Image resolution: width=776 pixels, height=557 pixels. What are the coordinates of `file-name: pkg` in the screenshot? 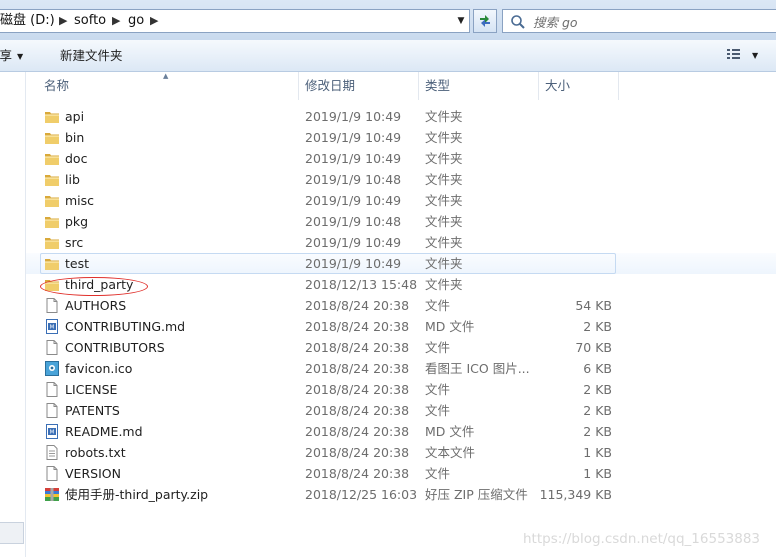 It's located at (77, 221).